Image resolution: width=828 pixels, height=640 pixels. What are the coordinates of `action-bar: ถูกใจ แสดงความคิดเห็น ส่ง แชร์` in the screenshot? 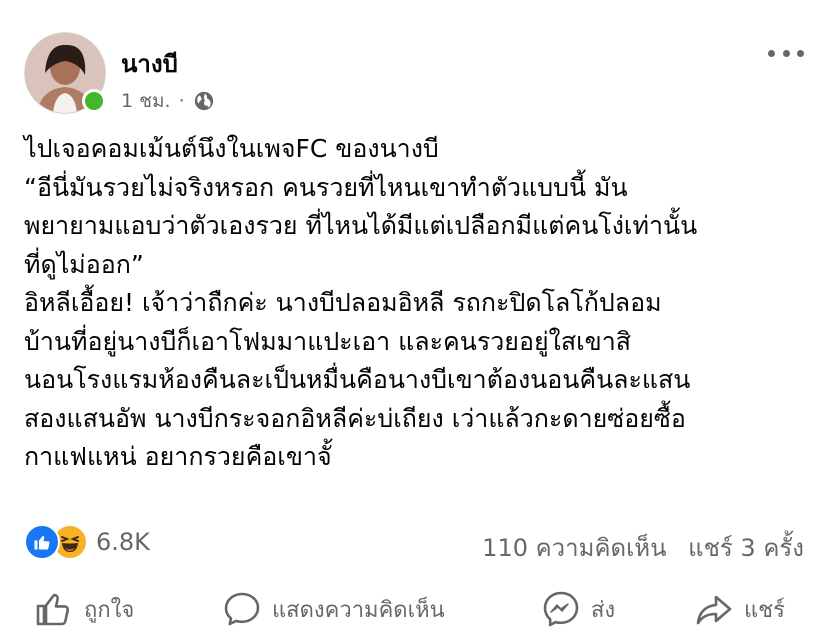 It's located at (414, 609).